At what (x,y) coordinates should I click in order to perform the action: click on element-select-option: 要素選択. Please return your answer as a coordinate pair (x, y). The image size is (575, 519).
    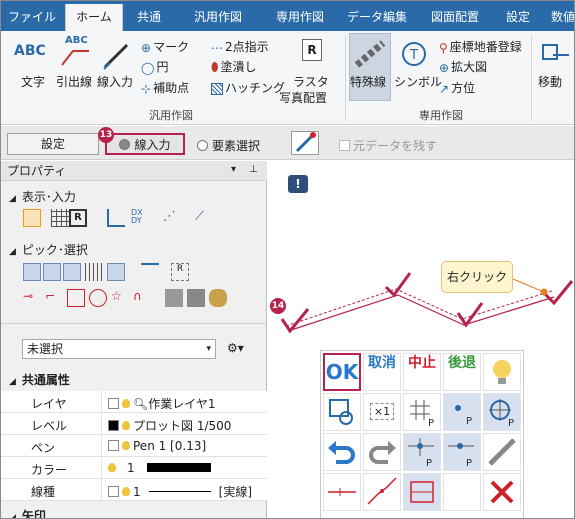
    Looking at the image, I should click on (228, 145).